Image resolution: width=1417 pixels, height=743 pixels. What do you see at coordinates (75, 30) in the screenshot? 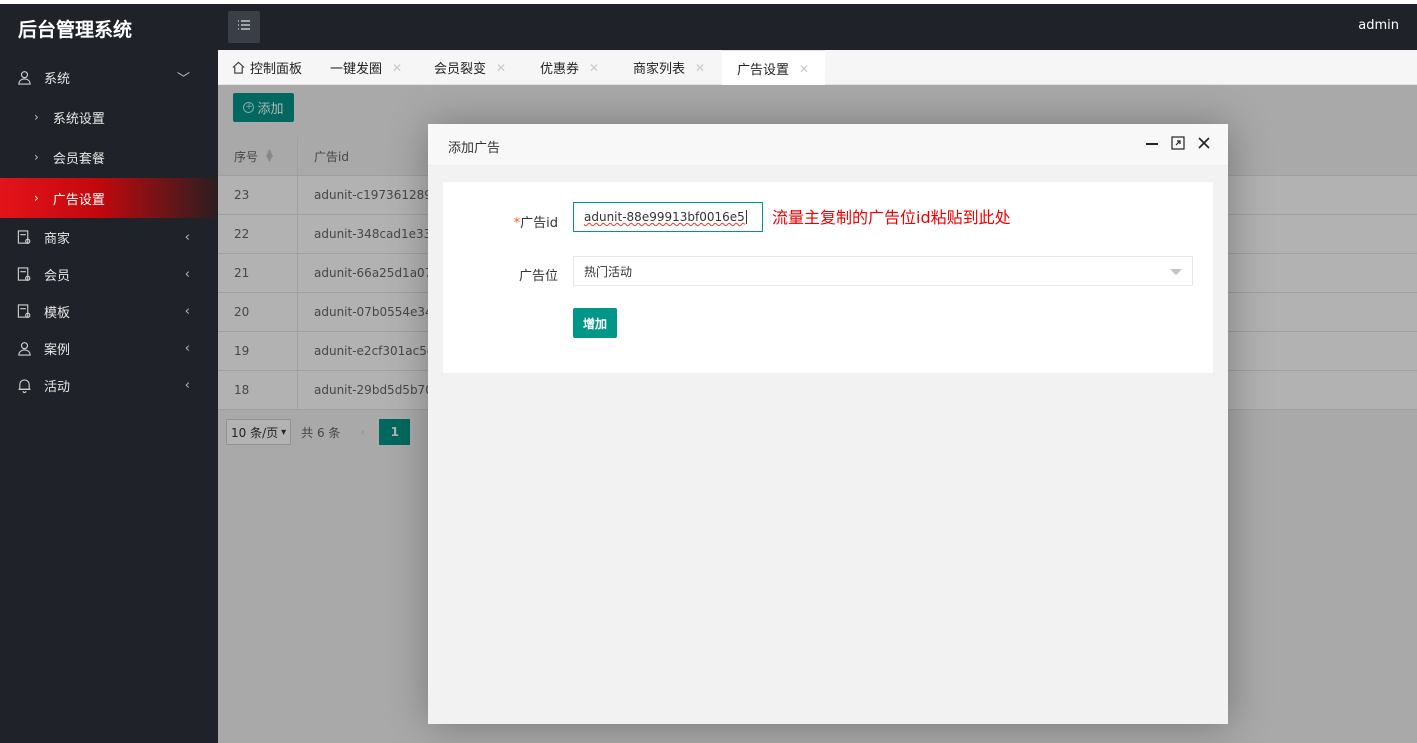
I see `app-title: 后台管理系统` at bounding box center [75, 30].